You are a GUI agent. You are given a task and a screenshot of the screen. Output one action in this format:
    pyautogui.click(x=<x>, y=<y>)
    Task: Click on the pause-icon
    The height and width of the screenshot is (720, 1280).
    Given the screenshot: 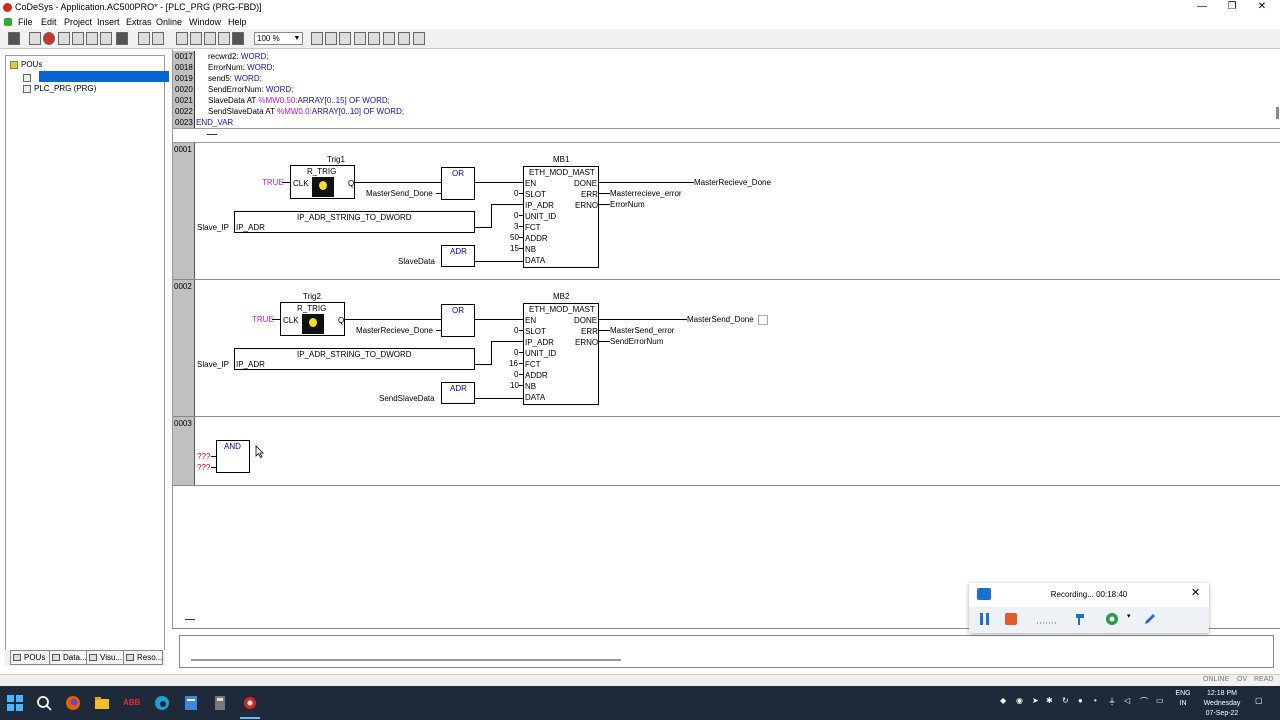 What is the action you would take?
    pyautogui.click(x=985, y=619)
    